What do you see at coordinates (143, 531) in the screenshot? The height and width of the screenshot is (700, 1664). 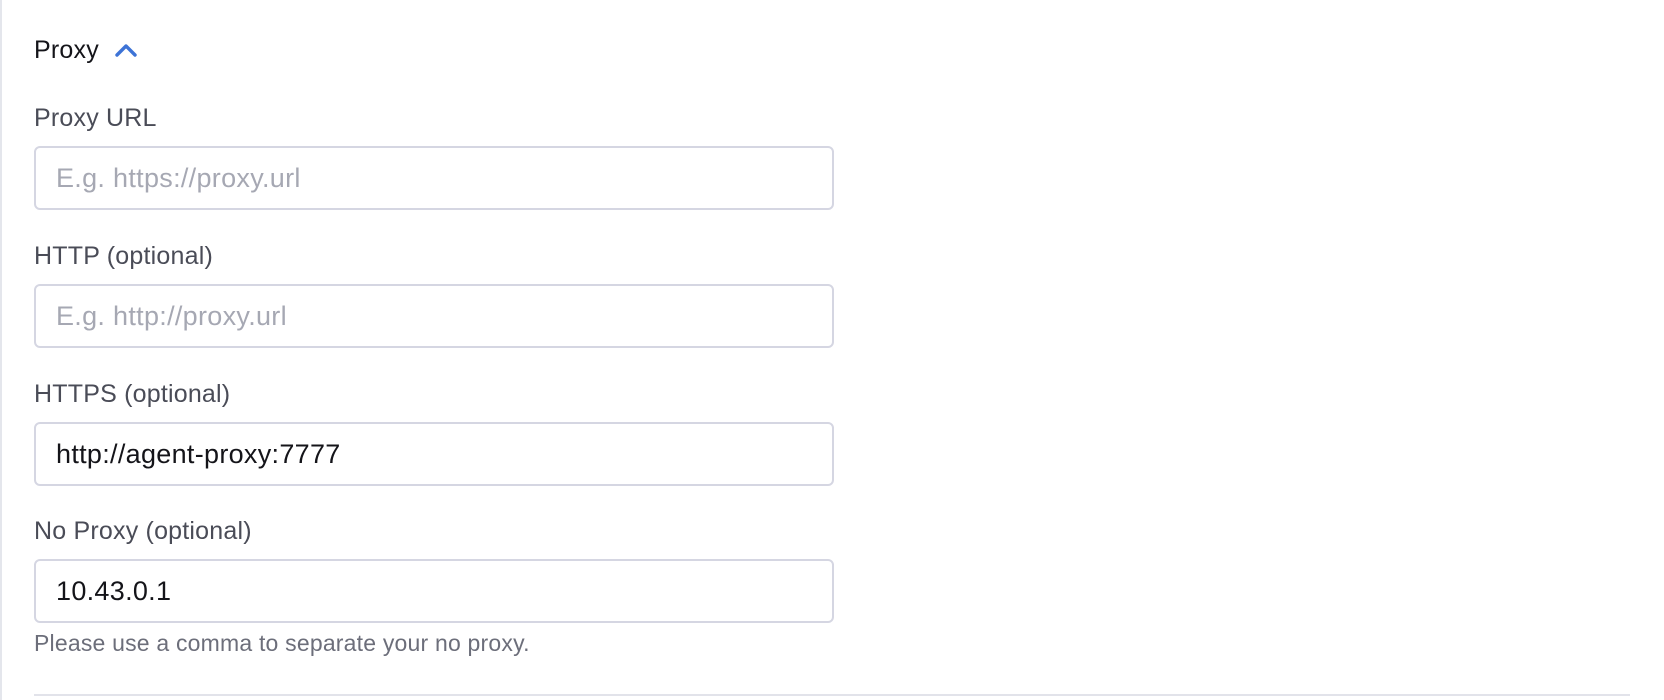 I see `no-proxy-label: No Proxy (optional)` at bounding box center [143, 531].